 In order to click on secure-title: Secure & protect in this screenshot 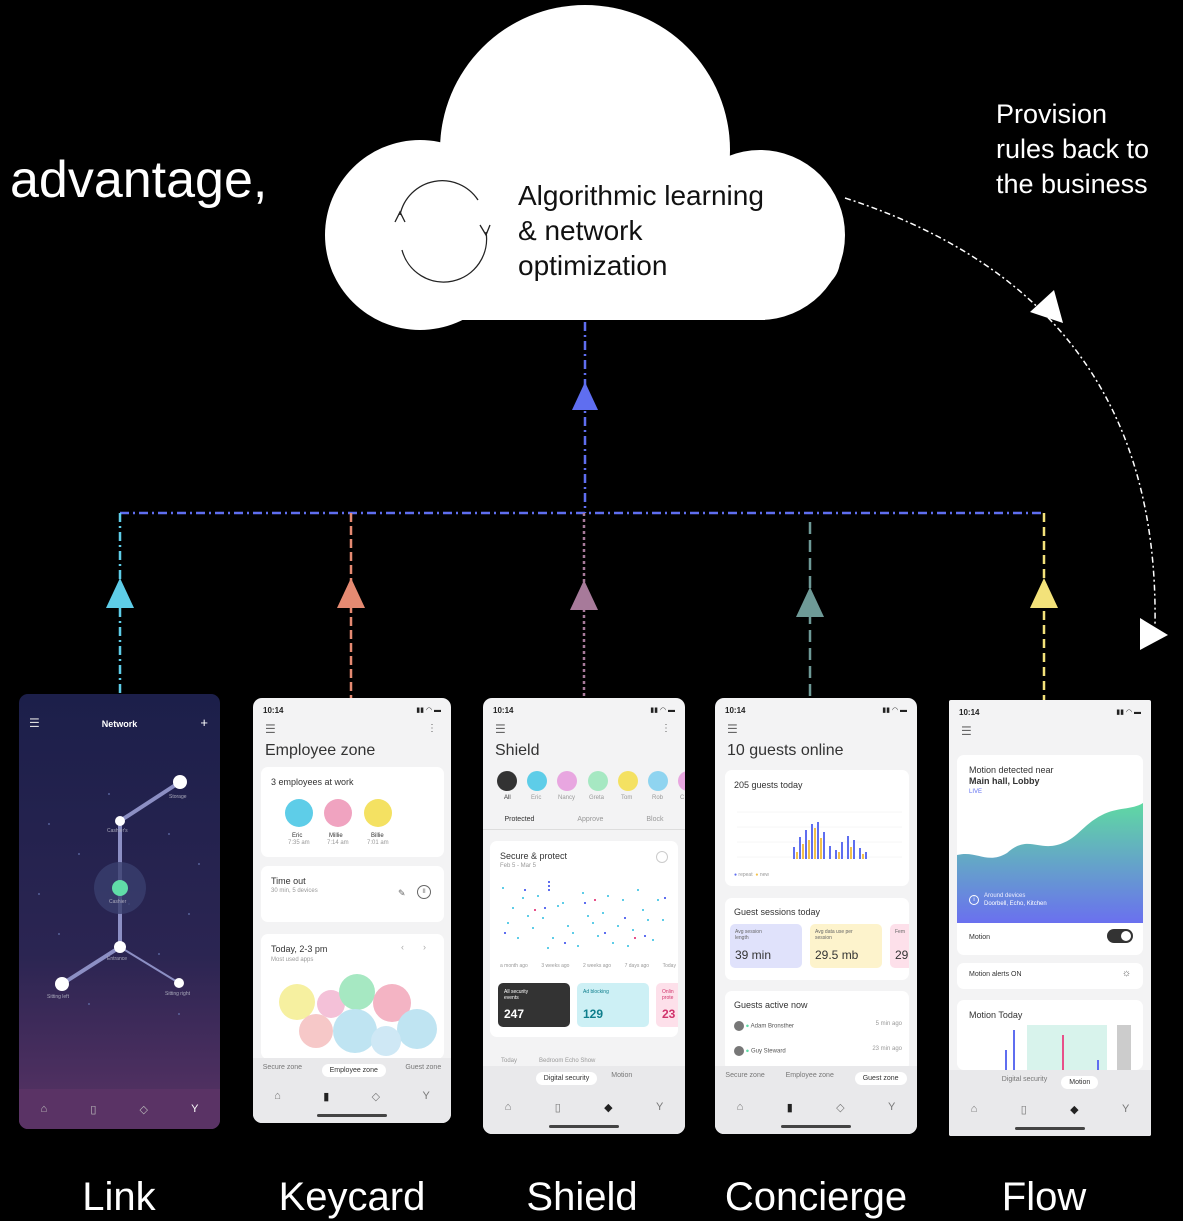, I will do `click(534, 856)`.